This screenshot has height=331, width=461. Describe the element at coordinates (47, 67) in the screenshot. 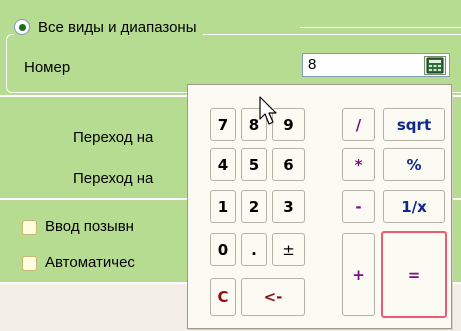

I see `number-label: Номер` at that location.